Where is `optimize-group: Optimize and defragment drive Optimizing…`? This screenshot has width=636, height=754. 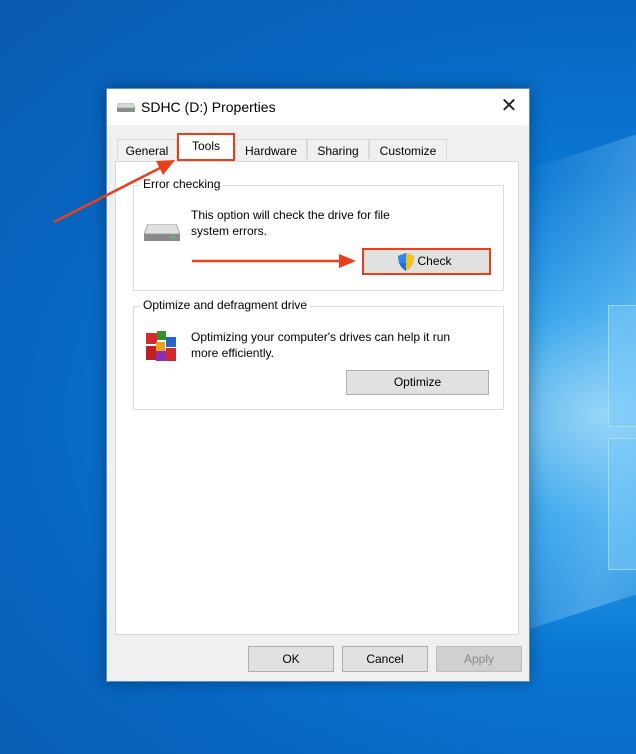 optimize-group: Optimize and defragment drive Optimizing… is located at coordinates (318, 354).